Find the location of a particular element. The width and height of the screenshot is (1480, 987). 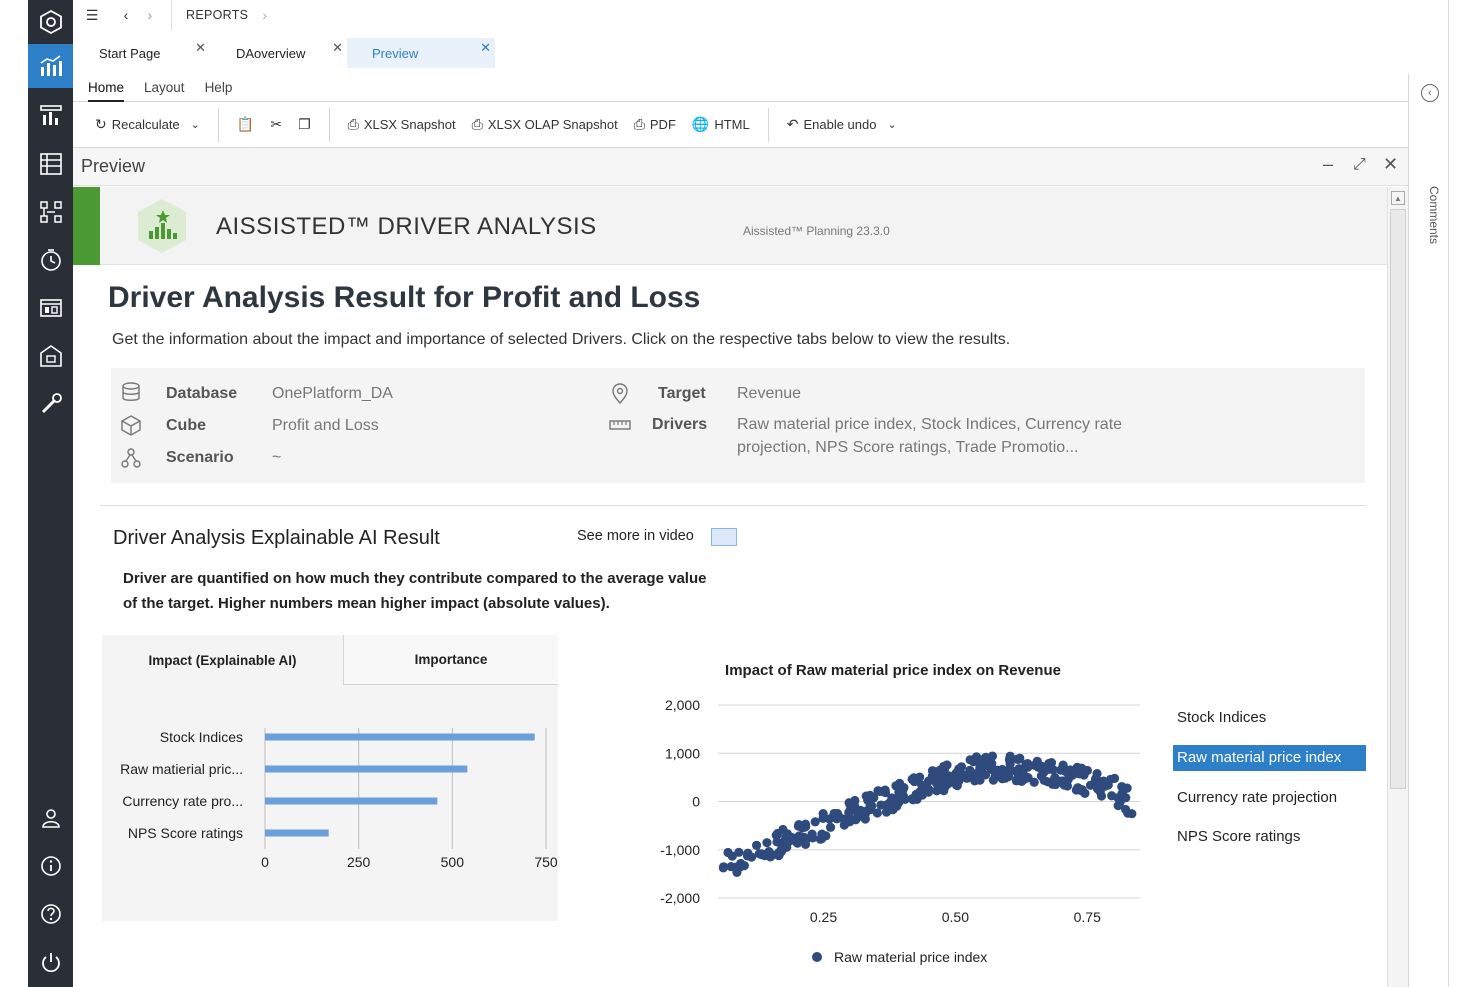

table-nav-icon is located at coordinates (50, 164).